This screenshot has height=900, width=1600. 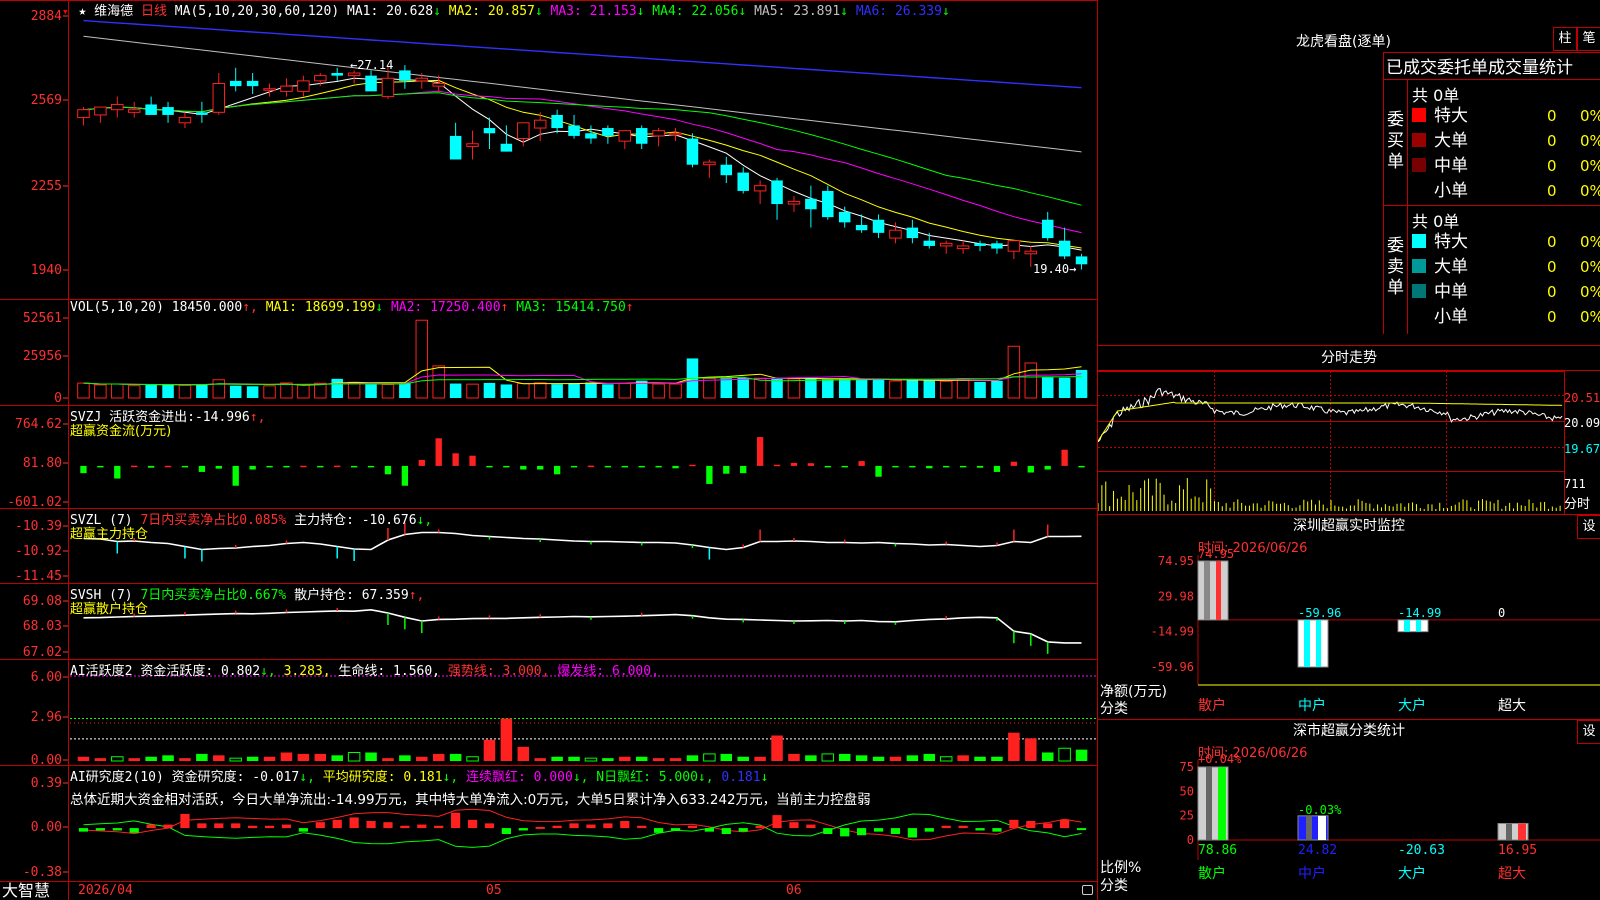 What do you see at coordinates (1451, 317) in the screenshot?
I see `order-type: 小单` at bounding box center [1451, 317].